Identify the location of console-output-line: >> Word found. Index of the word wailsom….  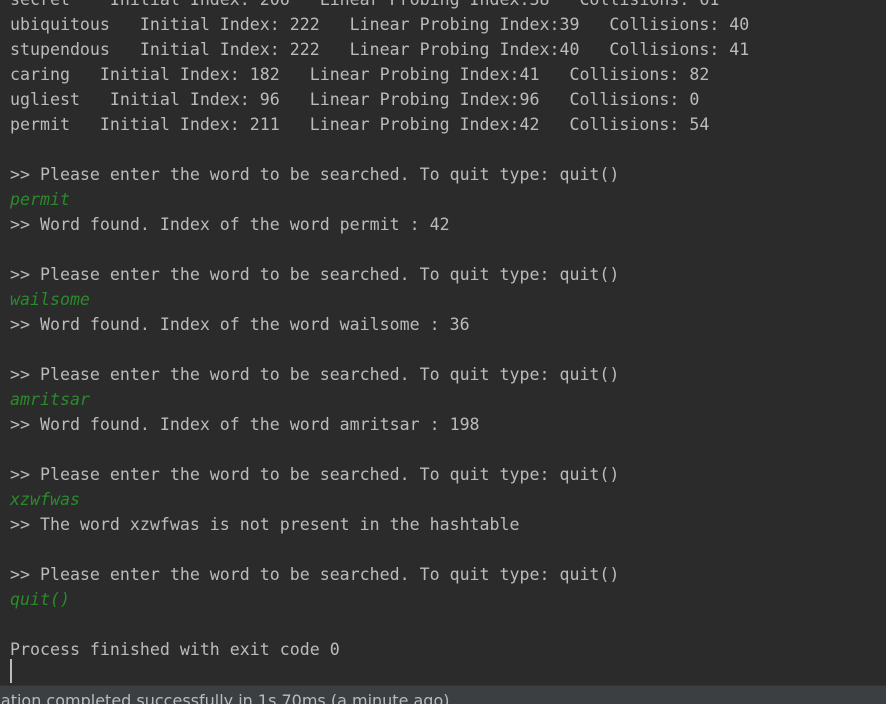
(240, 324).